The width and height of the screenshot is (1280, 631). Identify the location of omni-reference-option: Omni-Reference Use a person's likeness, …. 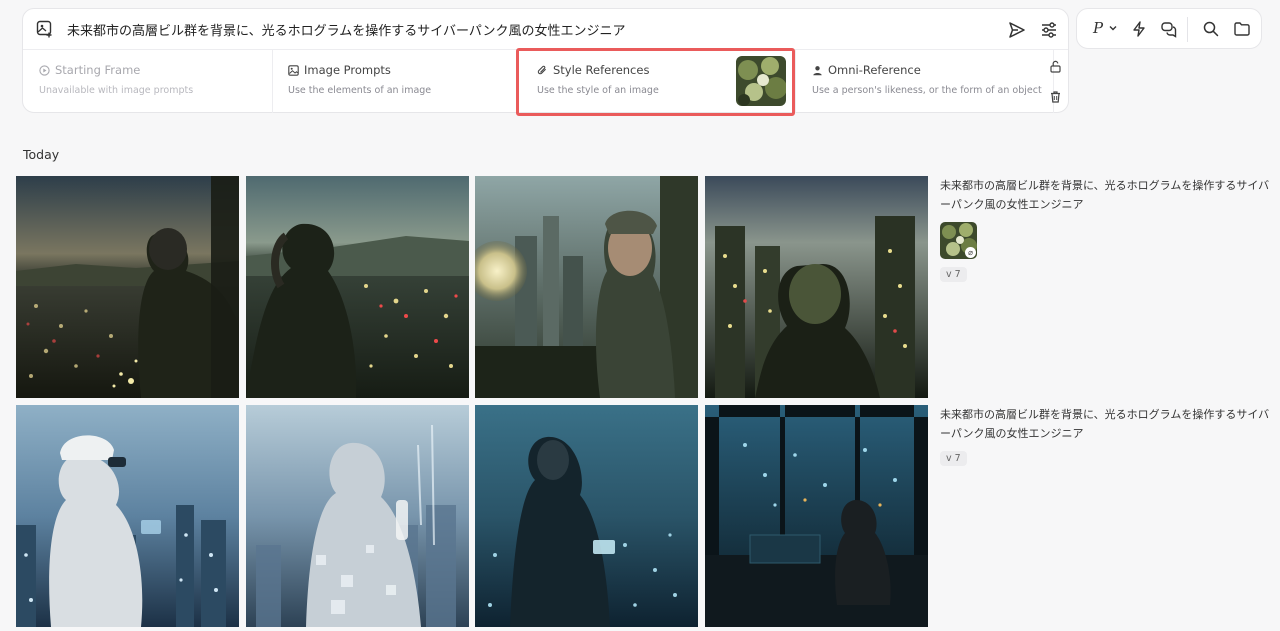
(927, 81).